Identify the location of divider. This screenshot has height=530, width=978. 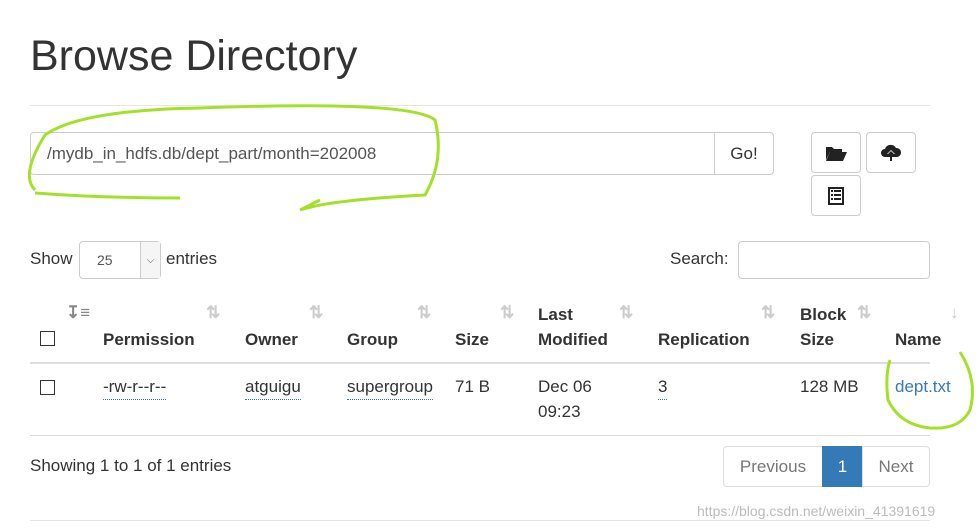
(480, 105).